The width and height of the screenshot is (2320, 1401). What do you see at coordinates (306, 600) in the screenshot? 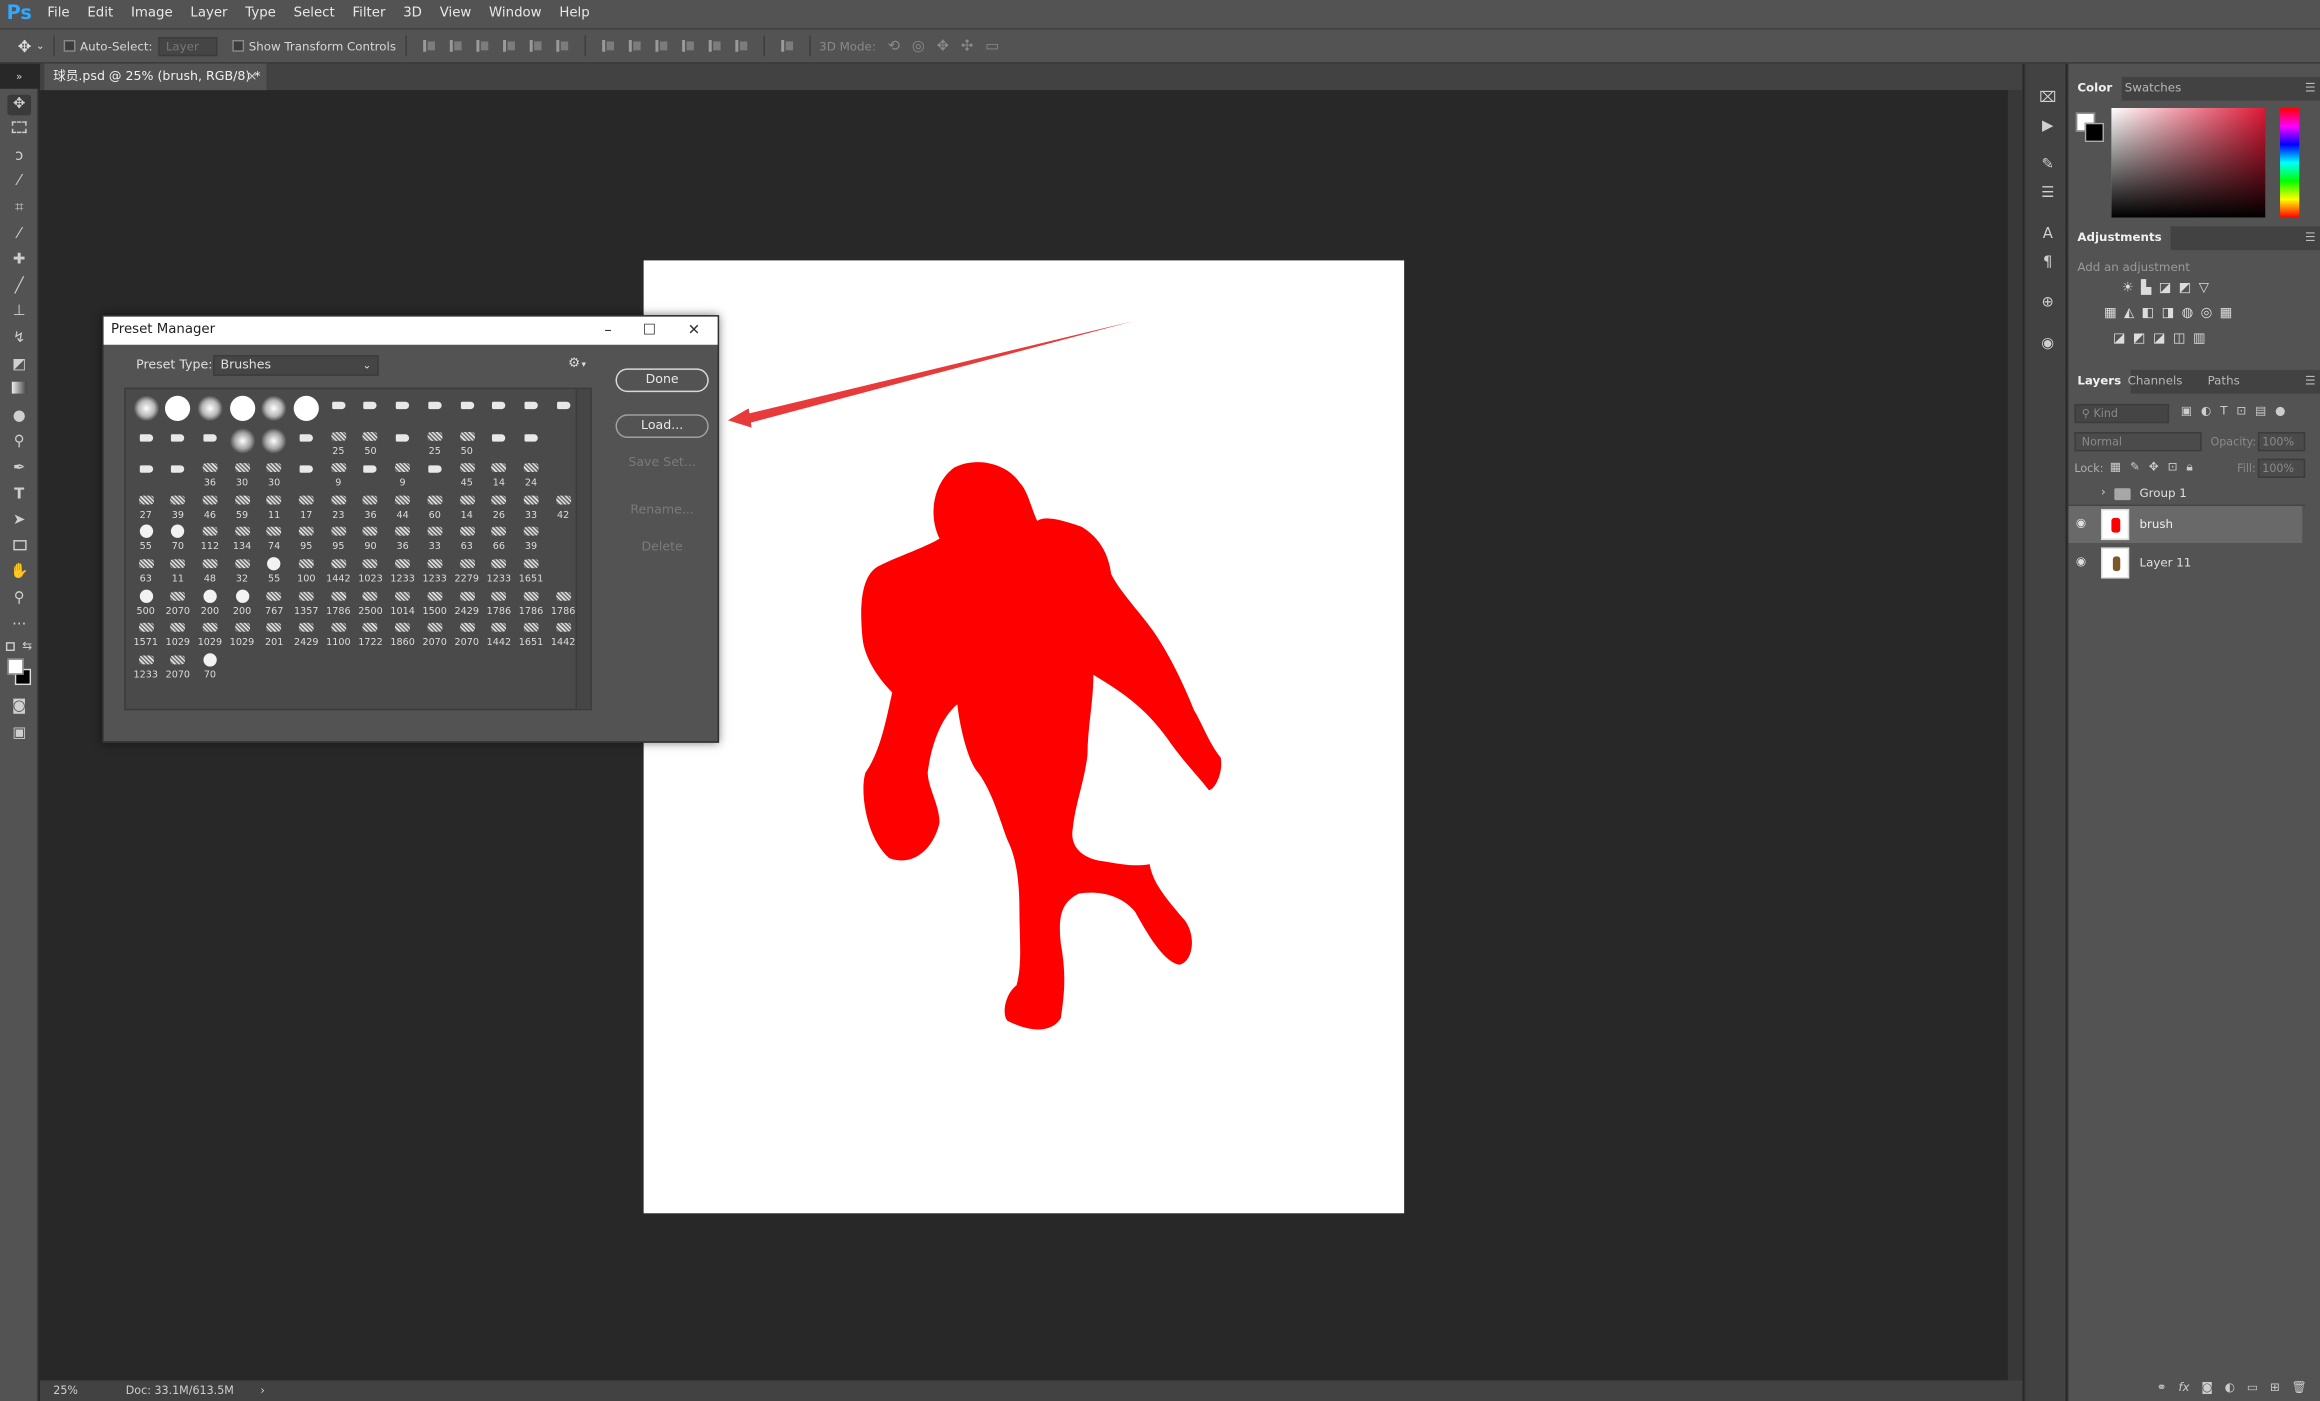
I see `brush-preset: 1357` at bounding box center [306, 600].